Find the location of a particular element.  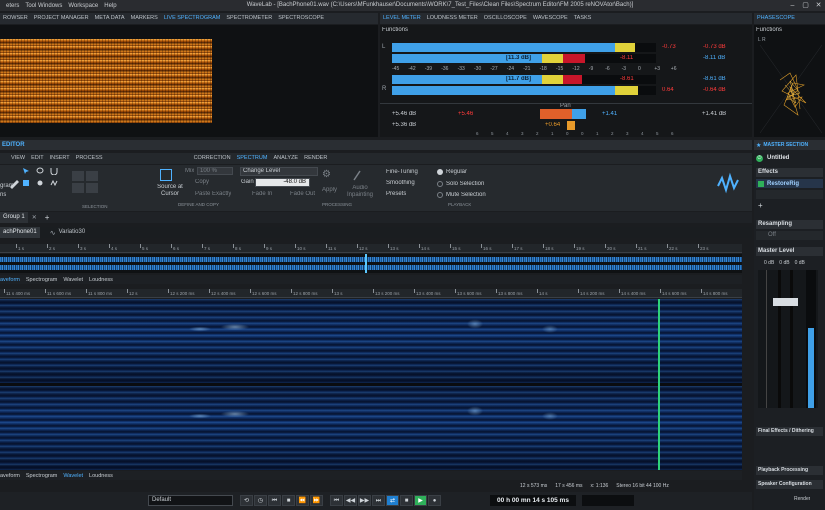

transport-preset-select: Default is located at coordinates (190, 500).